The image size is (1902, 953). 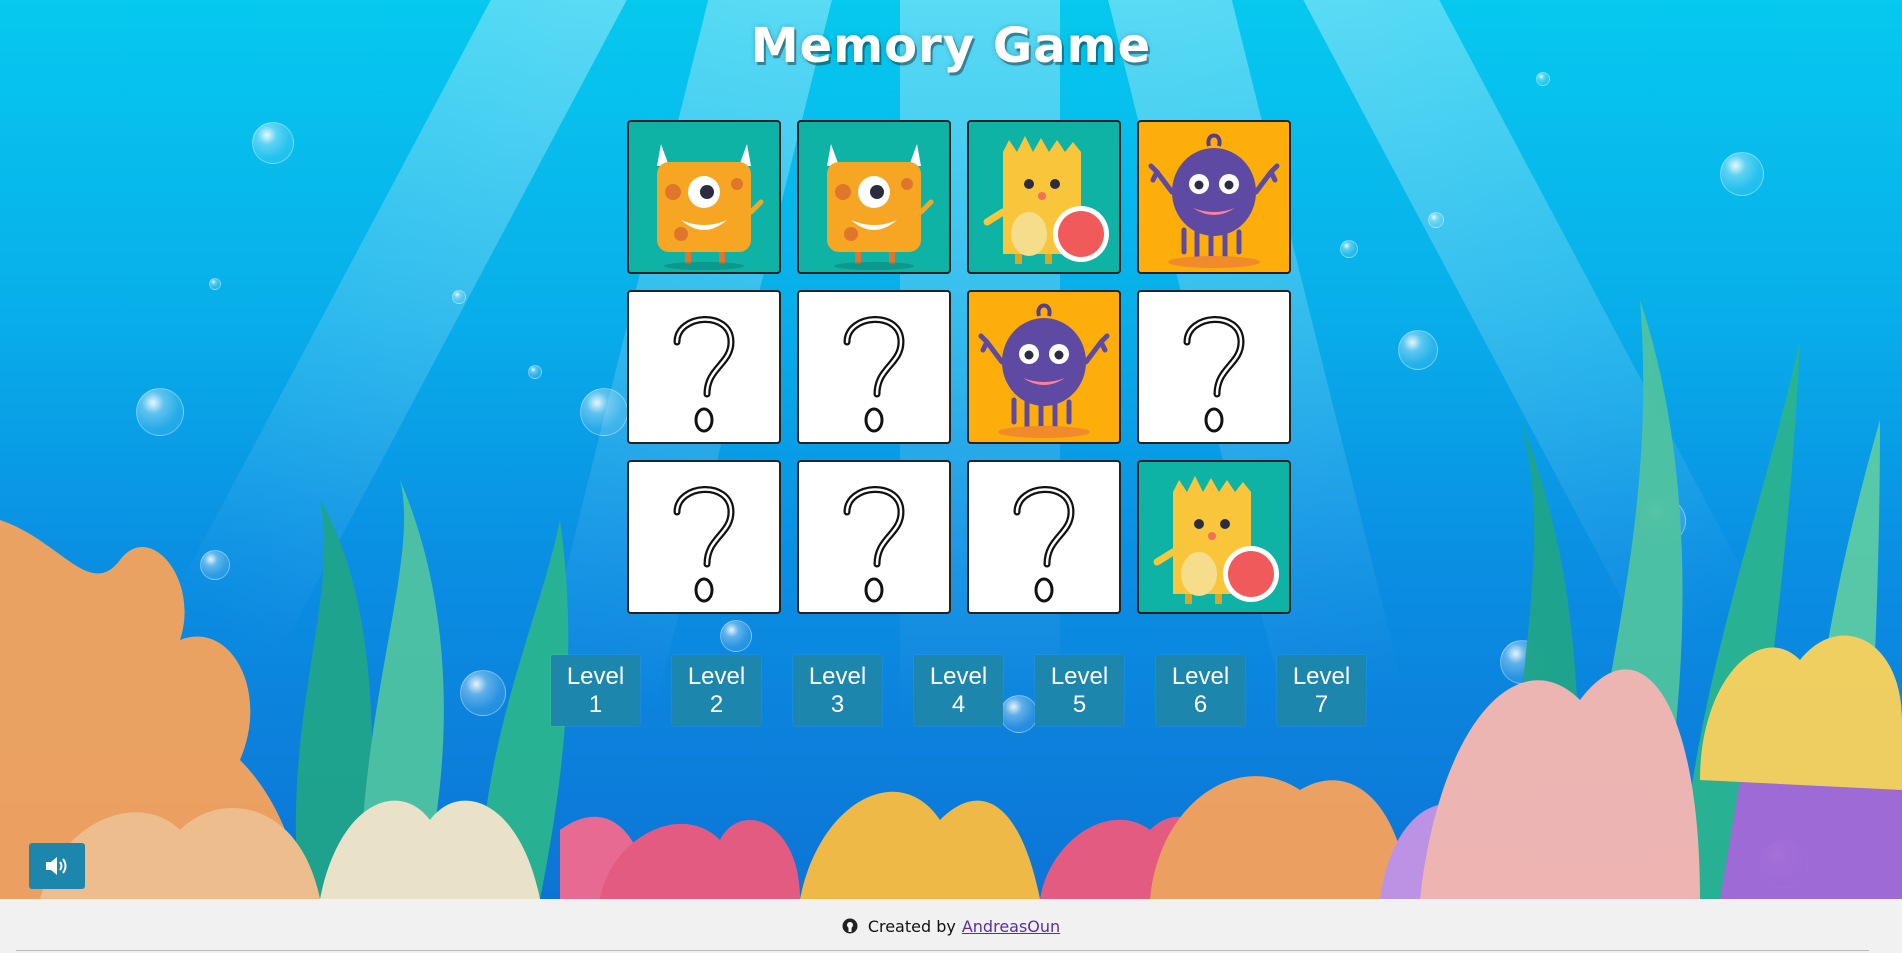 I want to click on page-title: Memory Game, so click(x=951, y=46).